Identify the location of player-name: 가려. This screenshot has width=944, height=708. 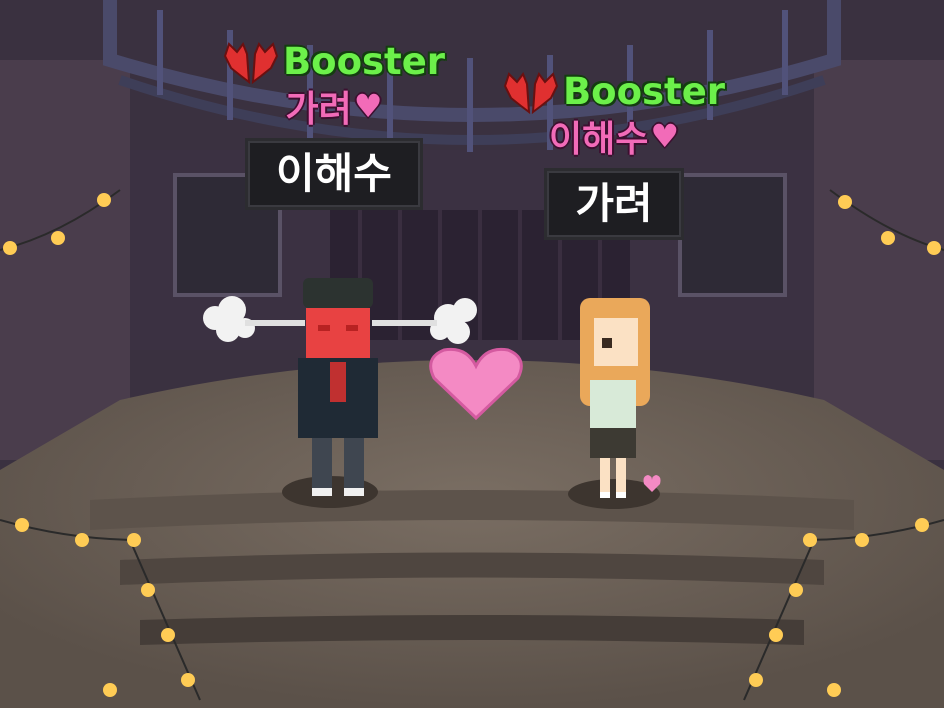
(614, 203).